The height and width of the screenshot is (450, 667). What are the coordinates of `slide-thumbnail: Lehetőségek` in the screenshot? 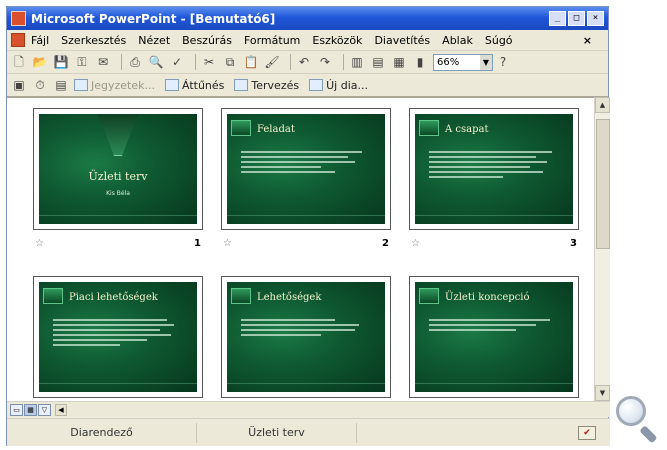 It's located at (306, 337).